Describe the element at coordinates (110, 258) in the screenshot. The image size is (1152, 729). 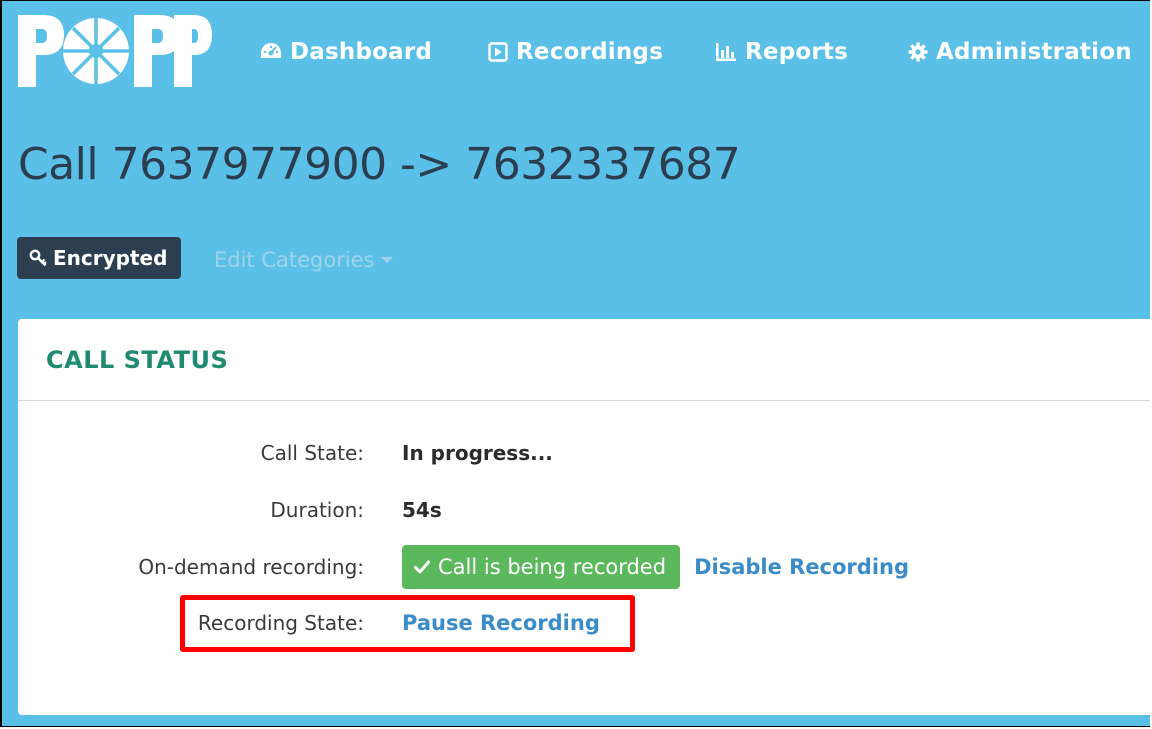
I see `encrypted-badge-label: Encrypted` at that location.